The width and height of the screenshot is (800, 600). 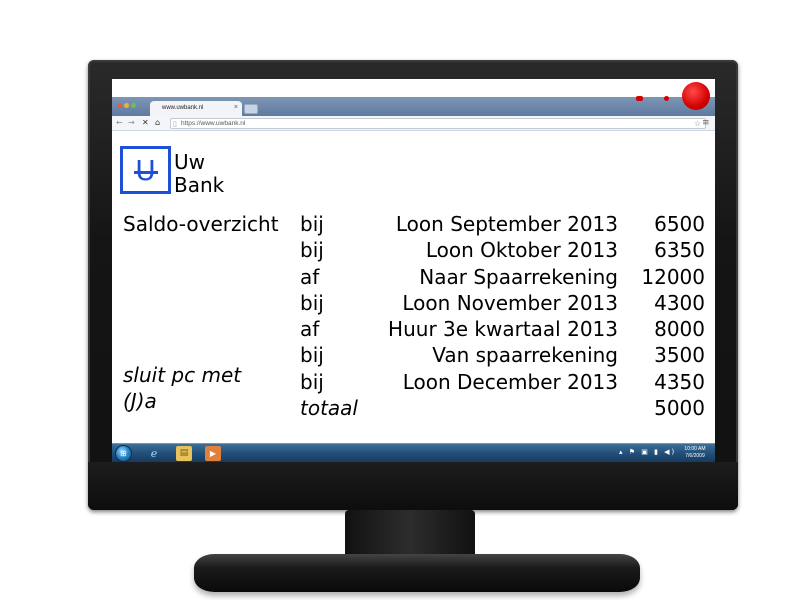 I want to click on tab-title: www.uwbank.nl, so click(x=183, y=108).